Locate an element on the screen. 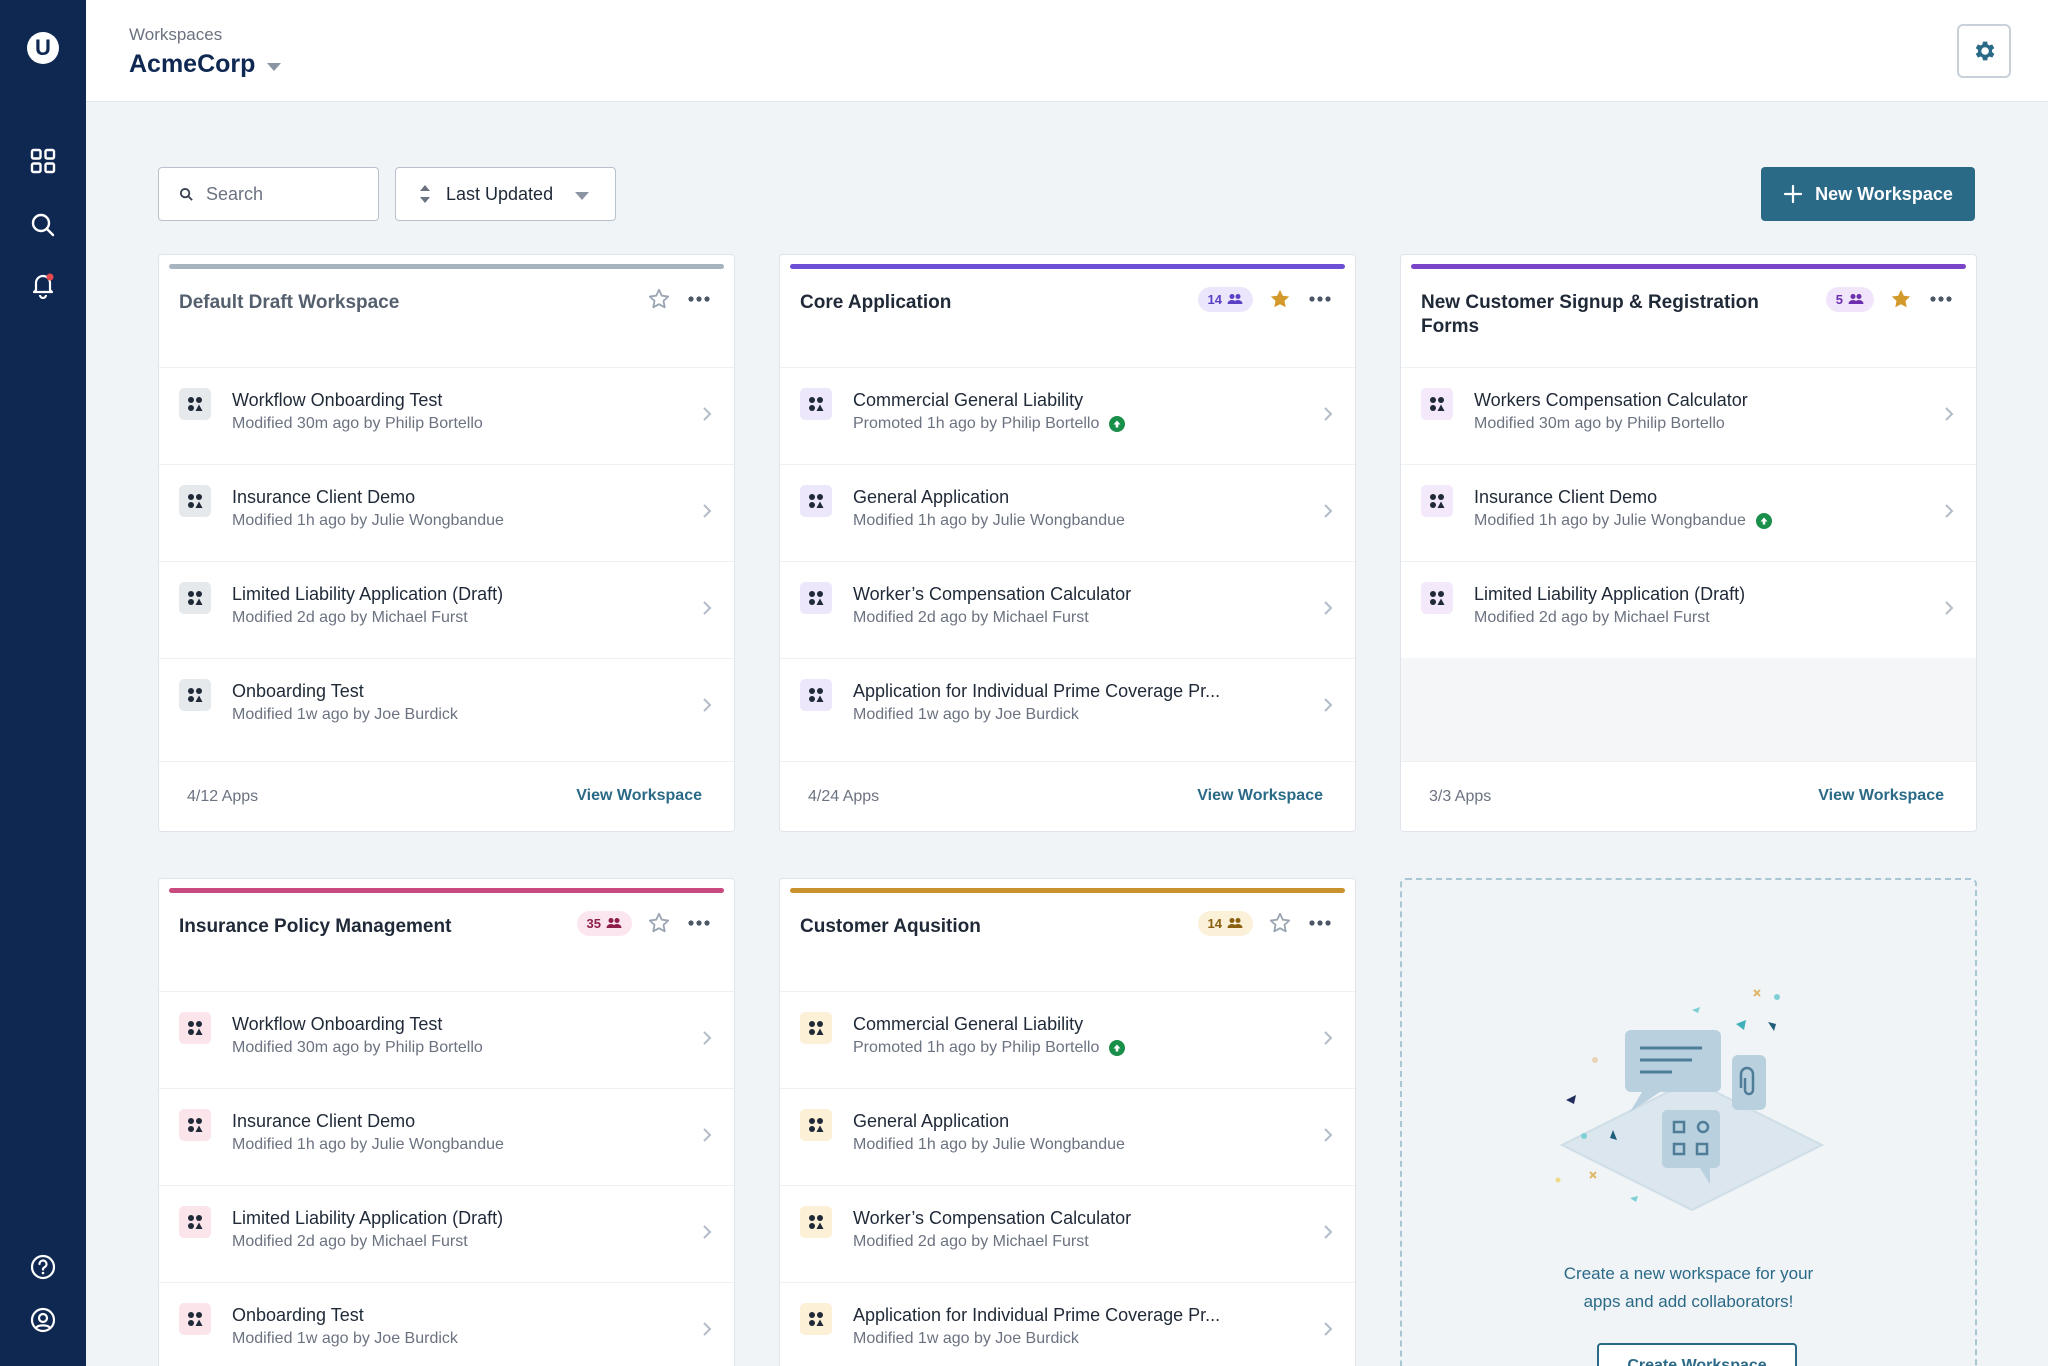  people-icon is located at coordinates (1235, 299).